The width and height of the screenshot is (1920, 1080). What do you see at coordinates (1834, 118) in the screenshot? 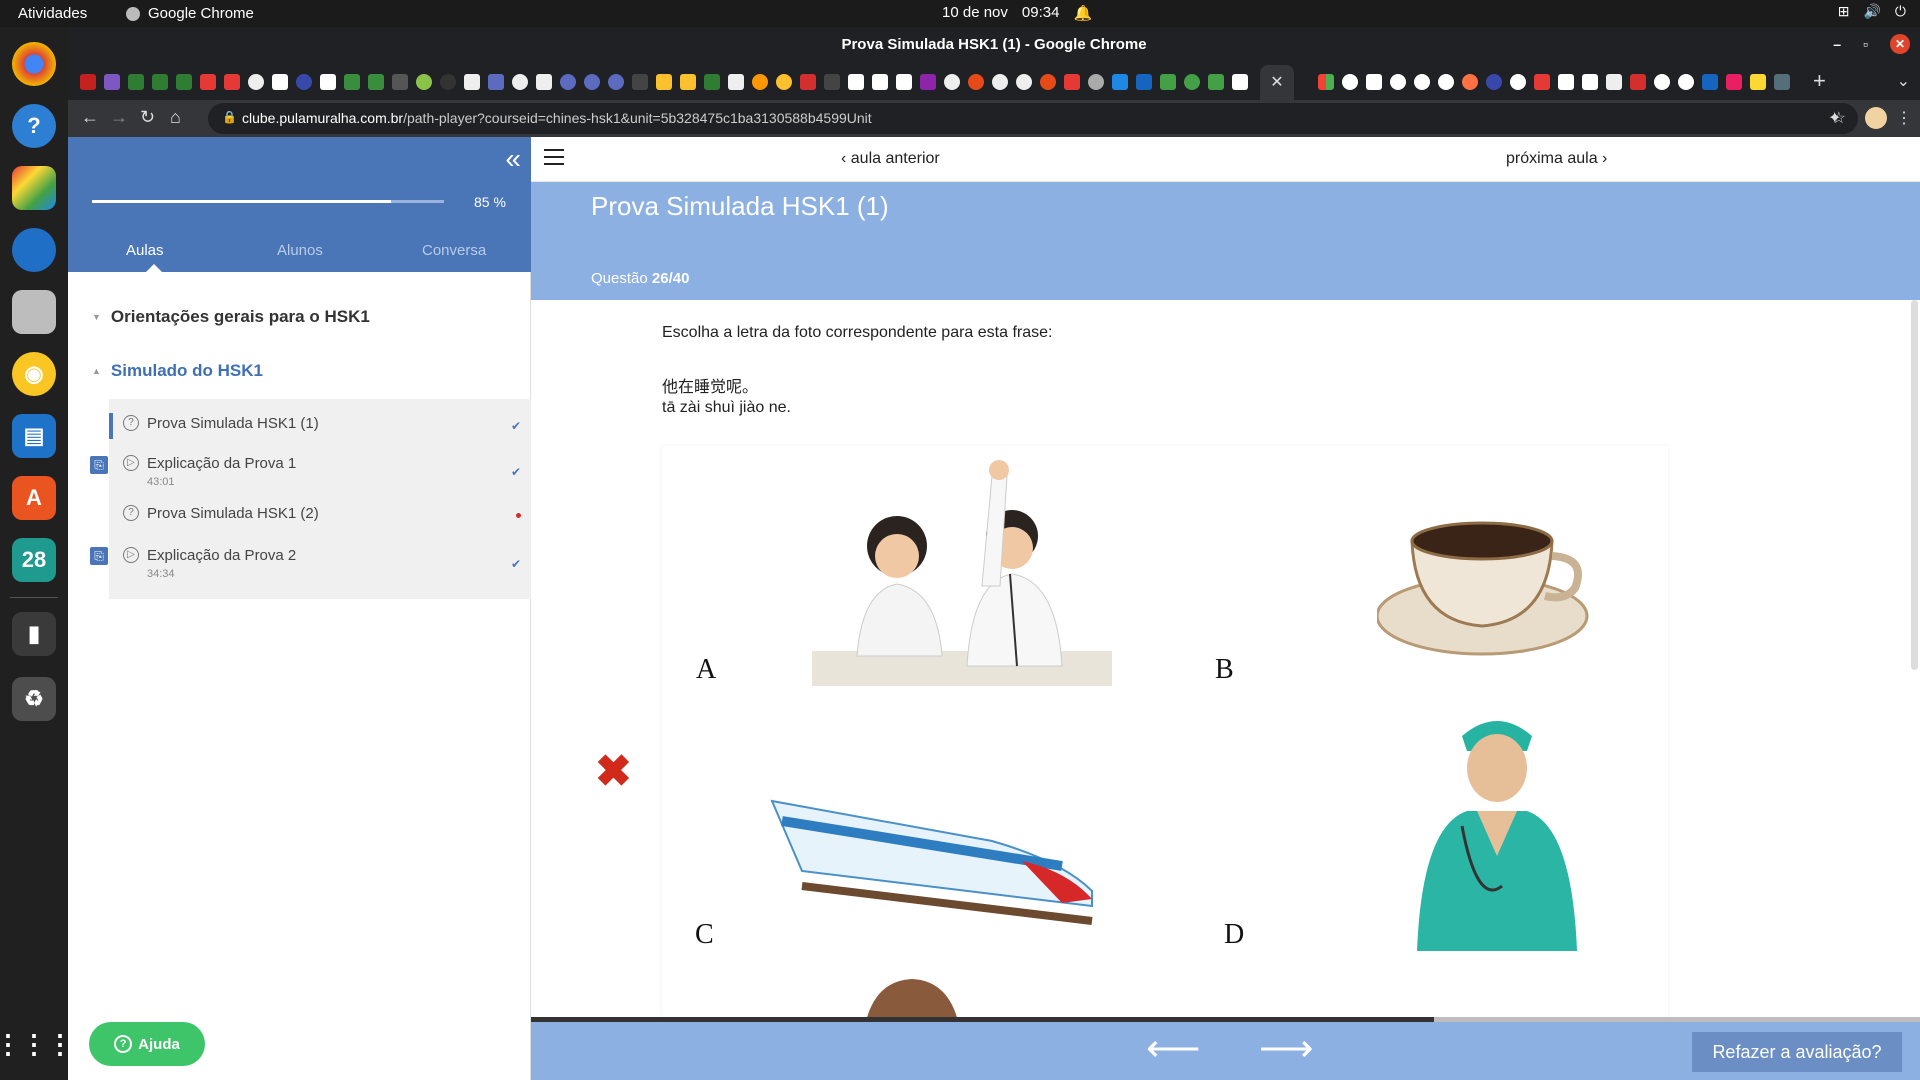
I see `extensions-icon: ✦` at bounding box center [1834, 118].